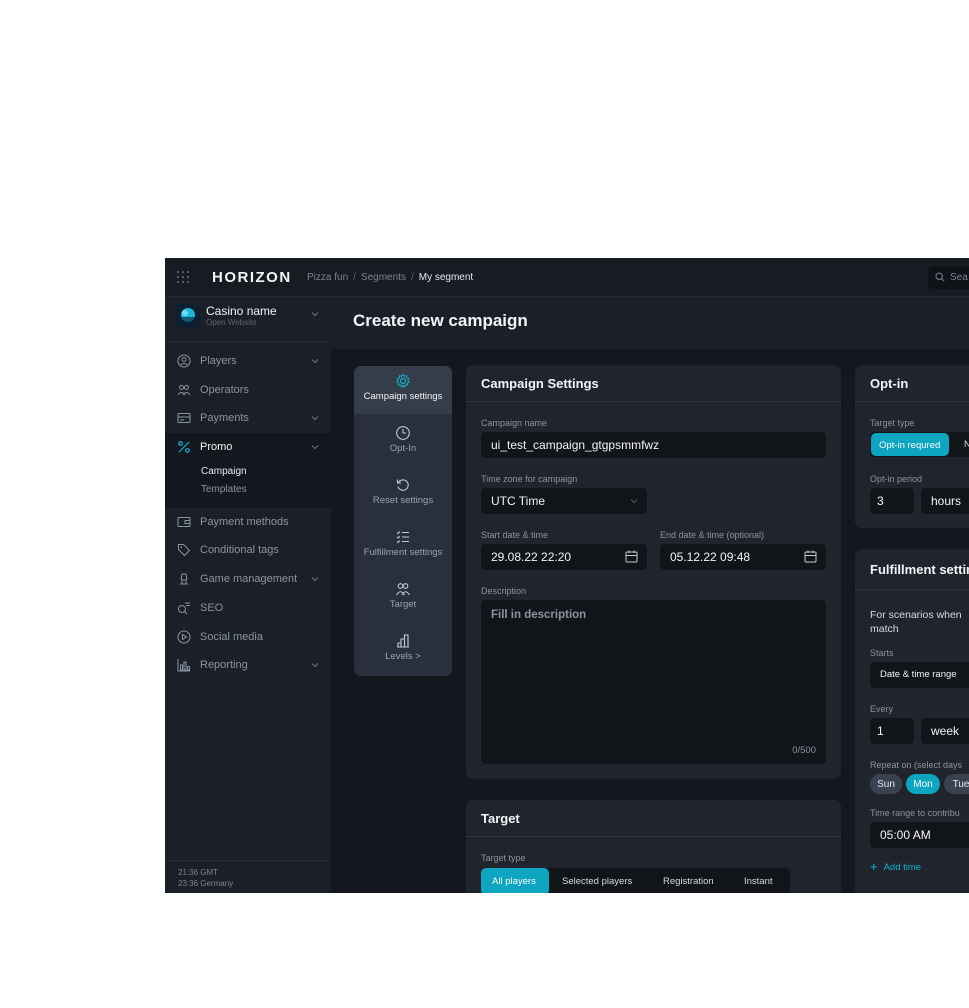 The height and width of the screenshot is (1008, 969). Describe the element at coordinates (743, 557) in the screenshot. I see `end-date-input: 05.12.22 09:48` at that location.